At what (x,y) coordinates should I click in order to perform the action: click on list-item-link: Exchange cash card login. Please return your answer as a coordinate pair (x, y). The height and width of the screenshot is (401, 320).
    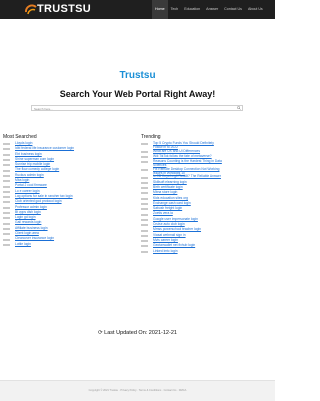
    Looking at the image, I should click on (172, 203).